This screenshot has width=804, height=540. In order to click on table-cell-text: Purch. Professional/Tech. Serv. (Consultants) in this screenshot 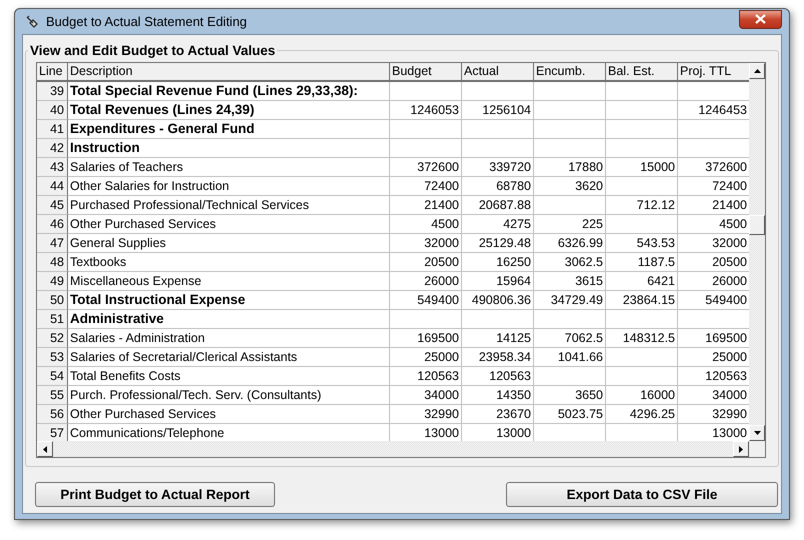, I will do `click(195, 395)`.